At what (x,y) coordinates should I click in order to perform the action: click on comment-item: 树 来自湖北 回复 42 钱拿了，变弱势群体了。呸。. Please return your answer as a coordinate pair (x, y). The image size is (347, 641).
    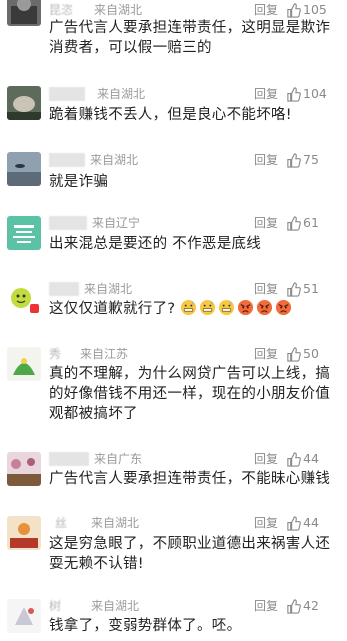
    Looking at the image, I should click on (173, 618).